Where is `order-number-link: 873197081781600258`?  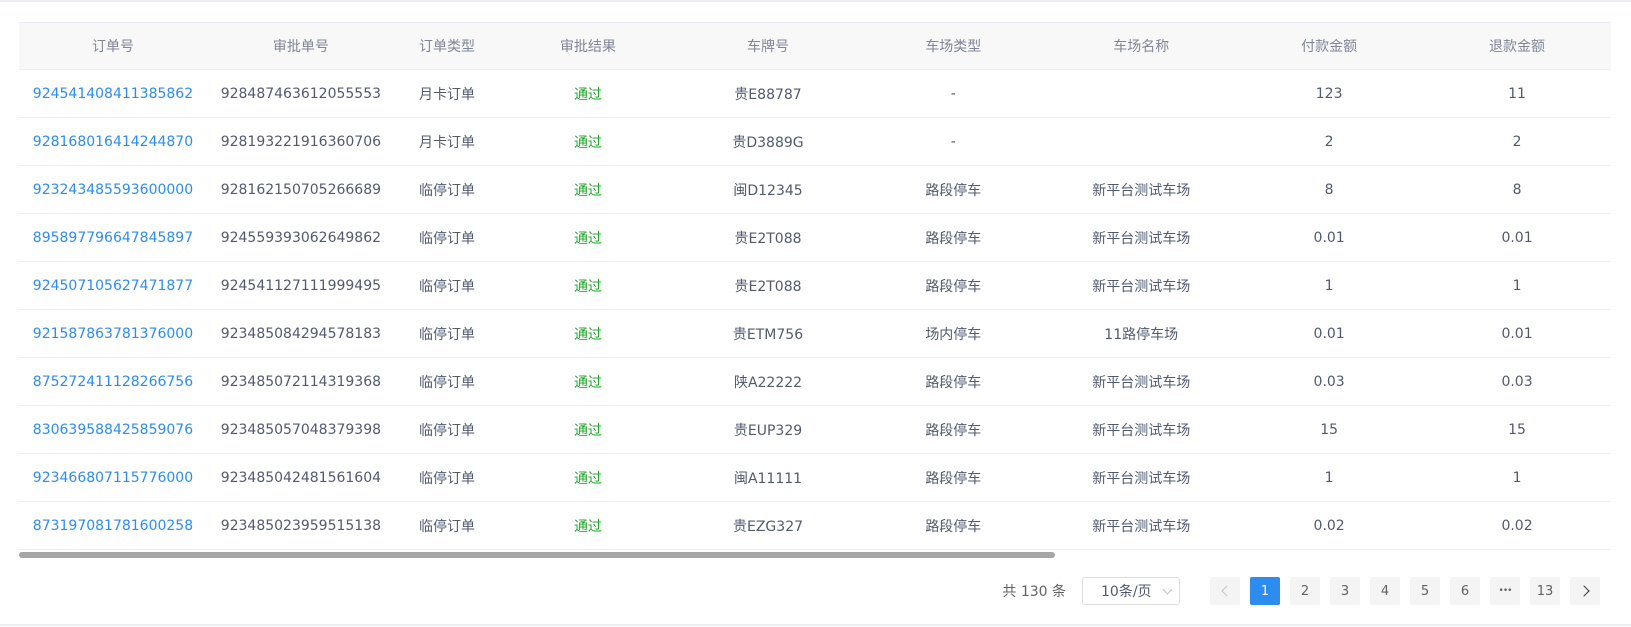 order-number-link: 873197081781600258 is located at coordinates (113, 525).